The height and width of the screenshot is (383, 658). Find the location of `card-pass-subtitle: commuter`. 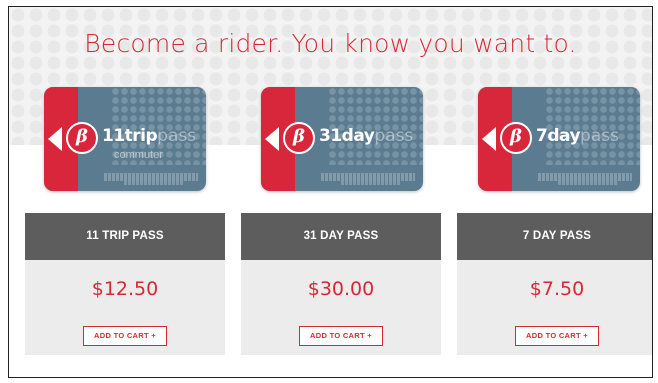

card-pass-subtitle: commuter is located at coordinates (138, 155).